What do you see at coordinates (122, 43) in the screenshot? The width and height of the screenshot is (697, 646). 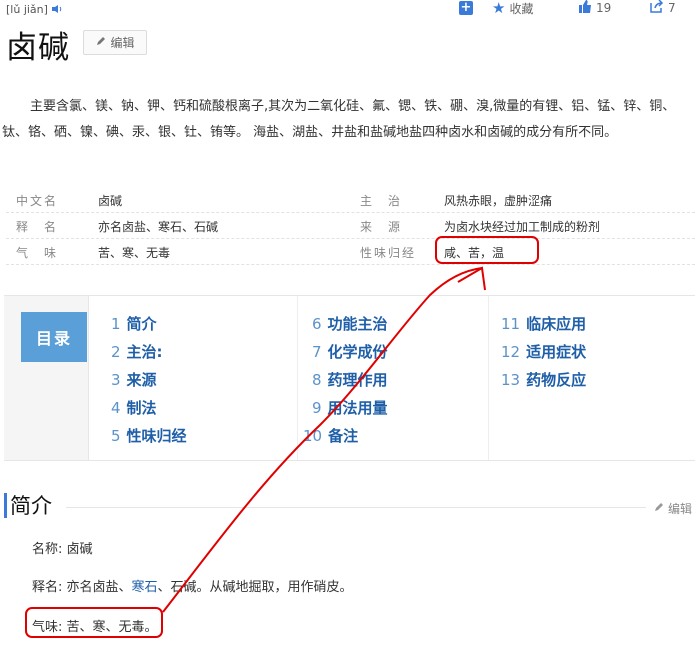 I see `edit-button-label: 编辑` at bounding box center [122, 43].